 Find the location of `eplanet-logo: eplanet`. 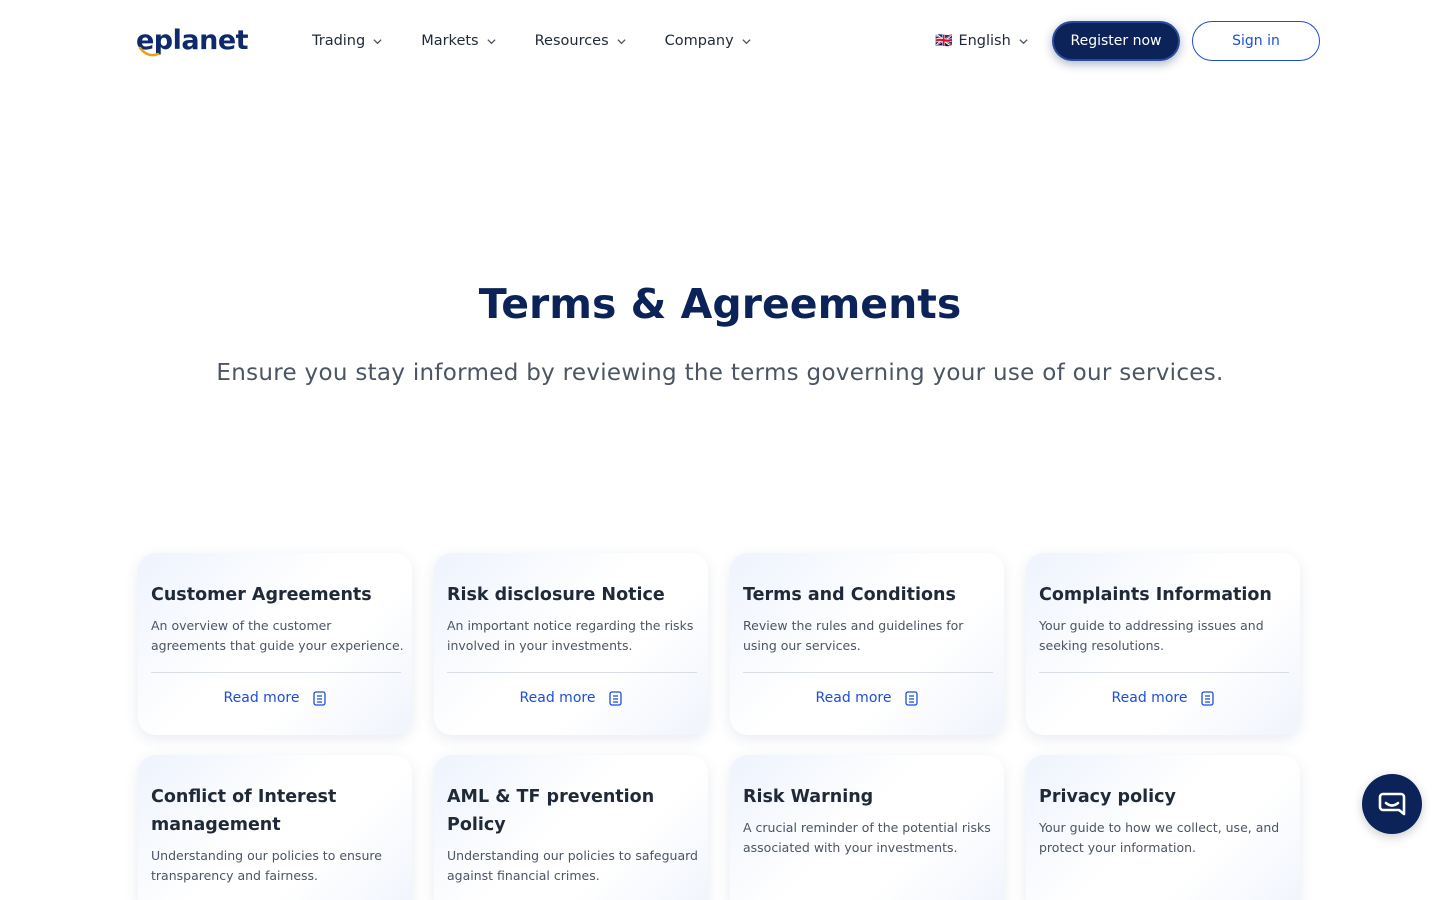

eplanet-logo: eplanet is located at coordinates (192, 40).